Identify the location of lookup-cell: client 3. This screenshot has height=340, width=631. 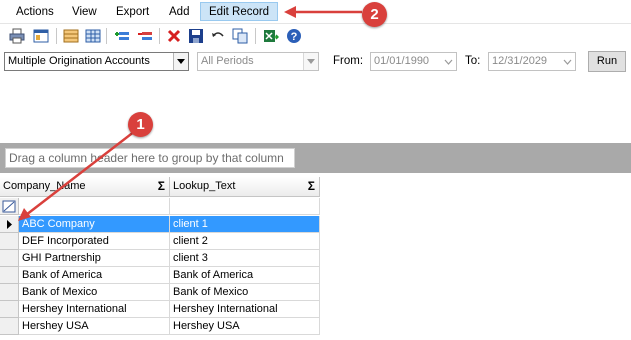
(245, 258).